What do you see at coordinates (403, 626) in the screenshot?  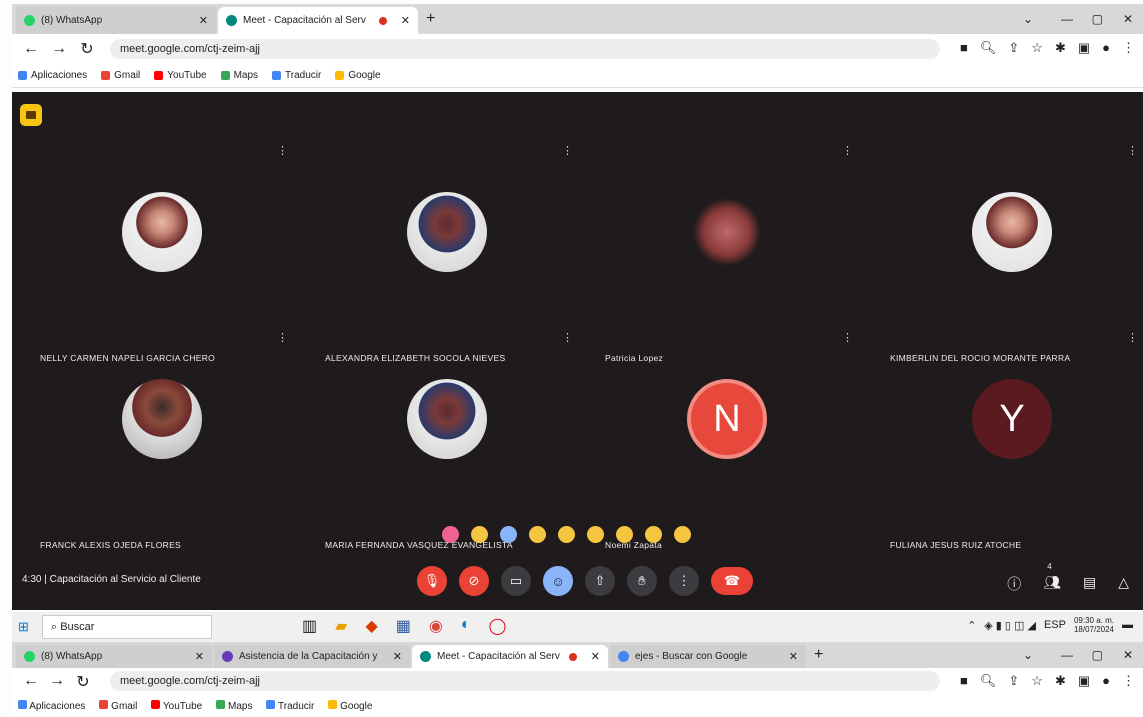 I see `word-icon: ▦` at bounding box center [403, 626].